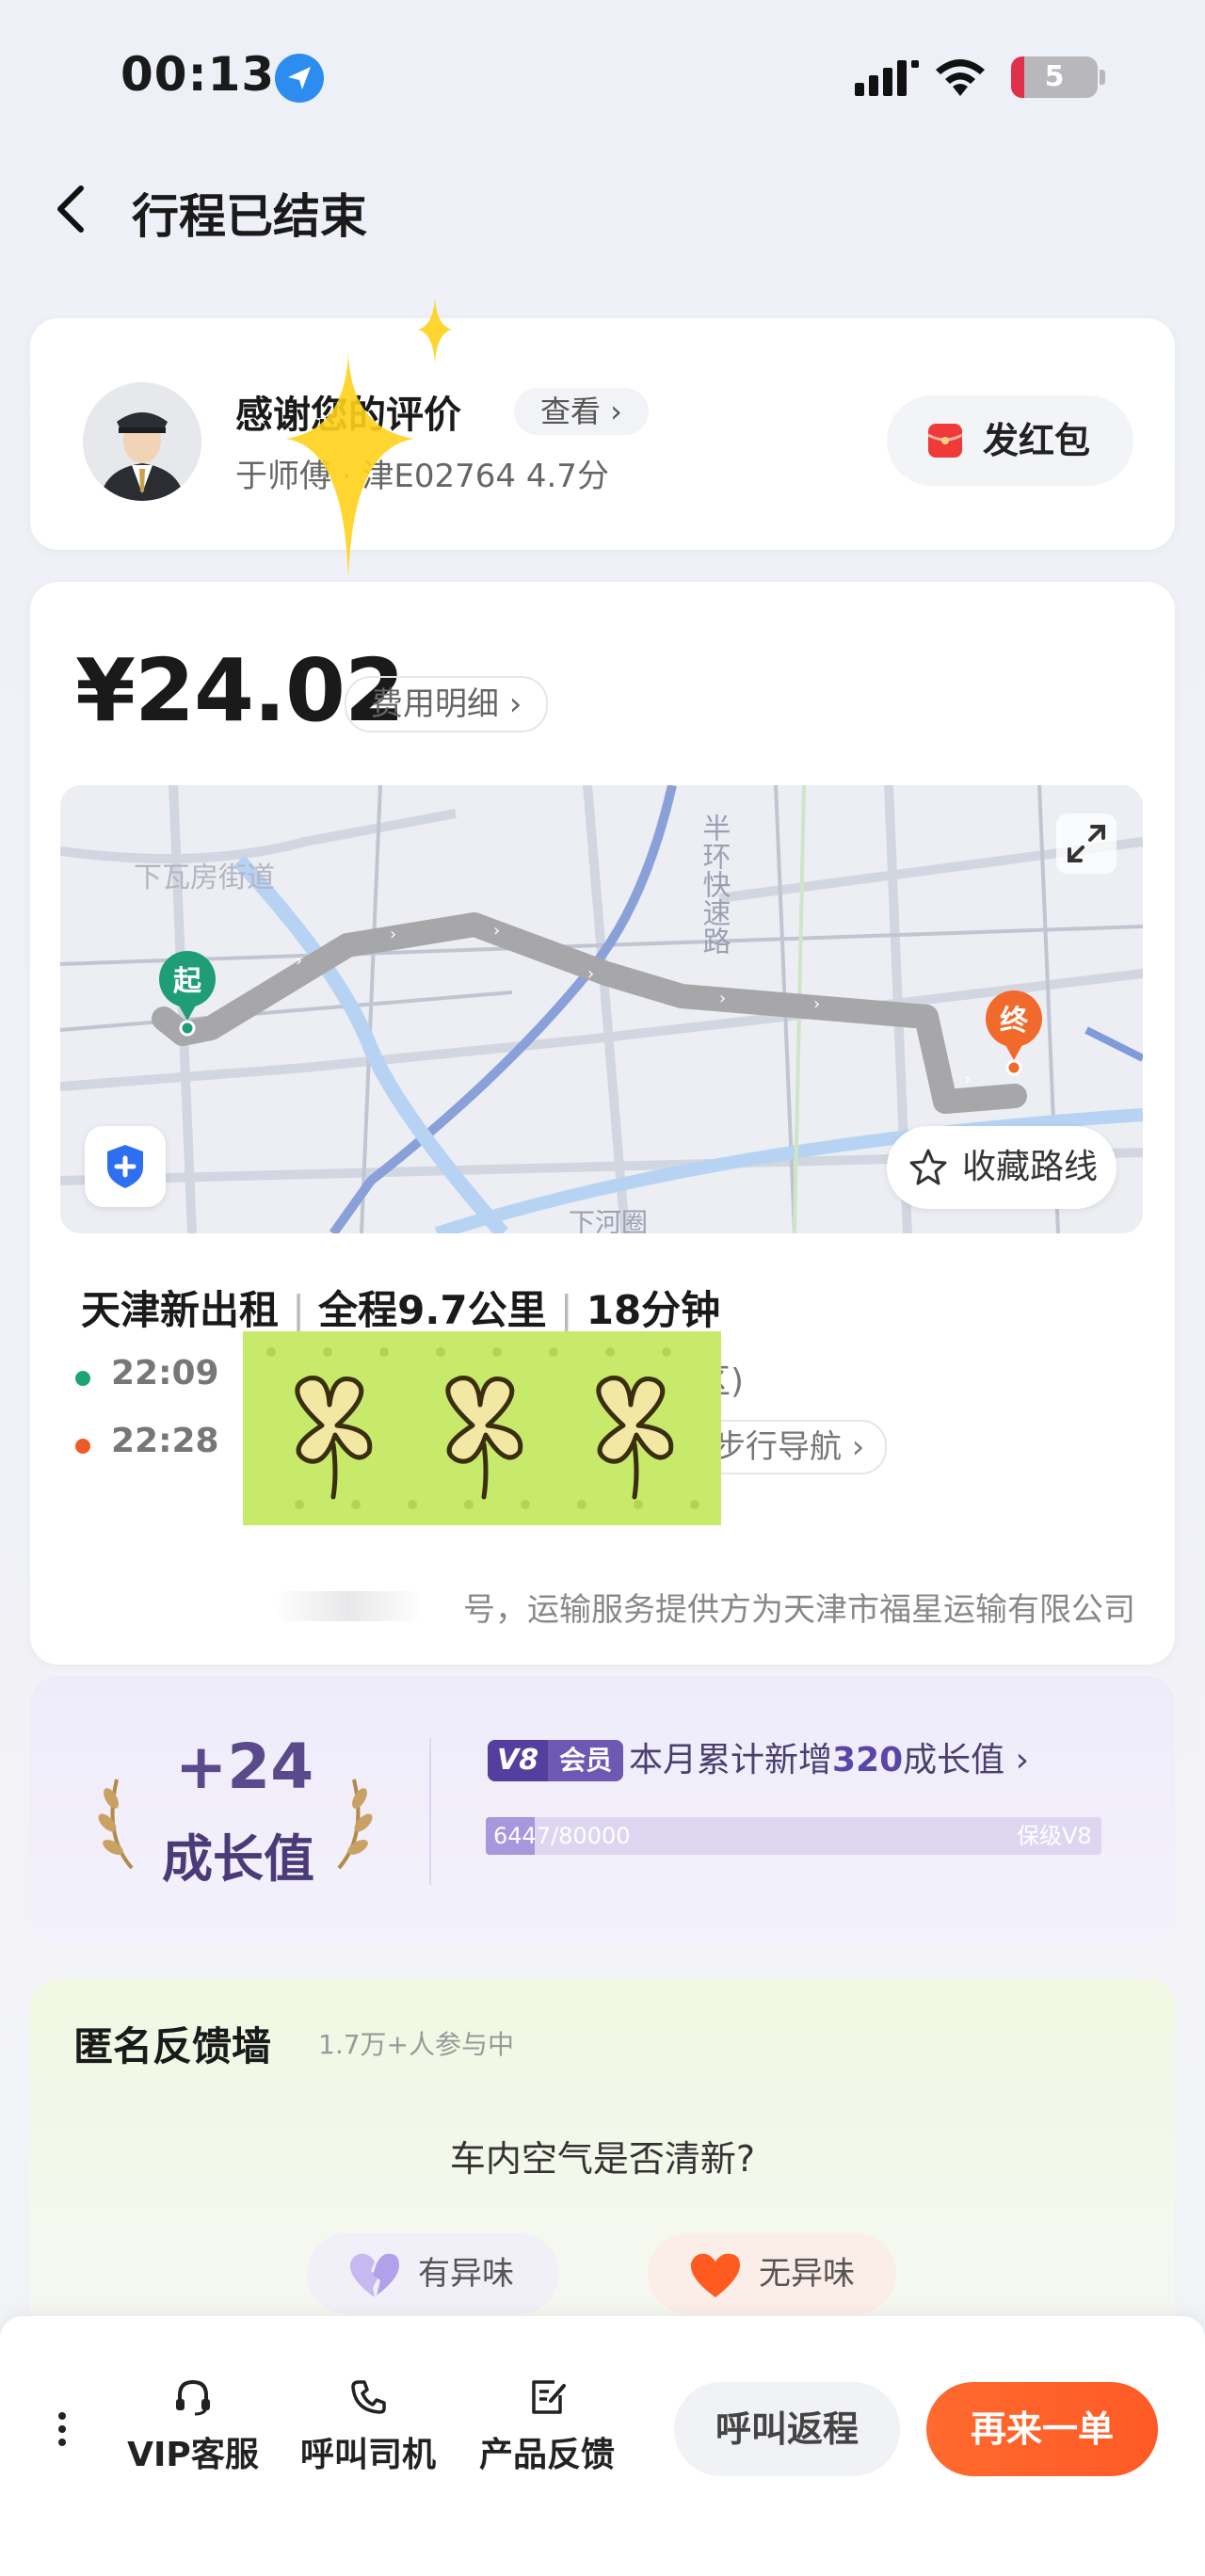 This screenshot has height=2576, width=1205. I want to click on fee-detail-button: 费用明细 ›, so click(447, 704).